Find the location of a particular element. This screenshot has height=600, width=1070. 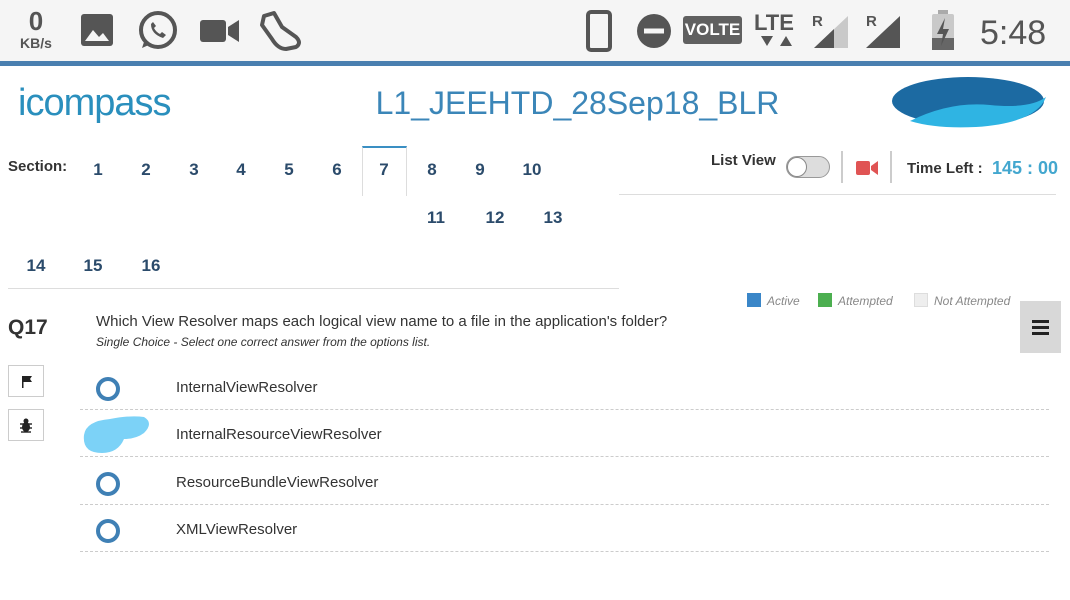

section-tab-11: 11 is located at coordinates (436, 218).